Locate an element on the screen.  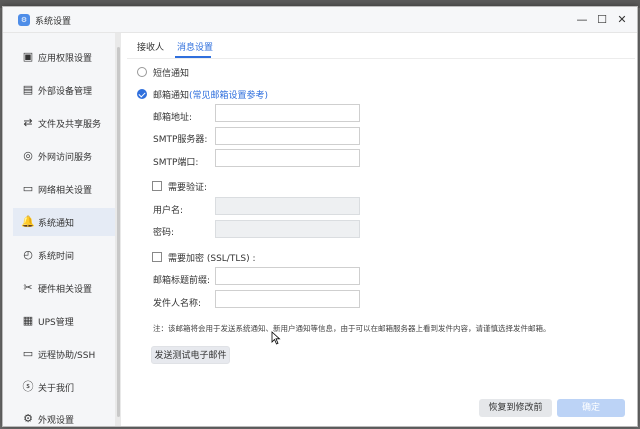
need-encrypt-checkbox is located at coordinates (157, 257).